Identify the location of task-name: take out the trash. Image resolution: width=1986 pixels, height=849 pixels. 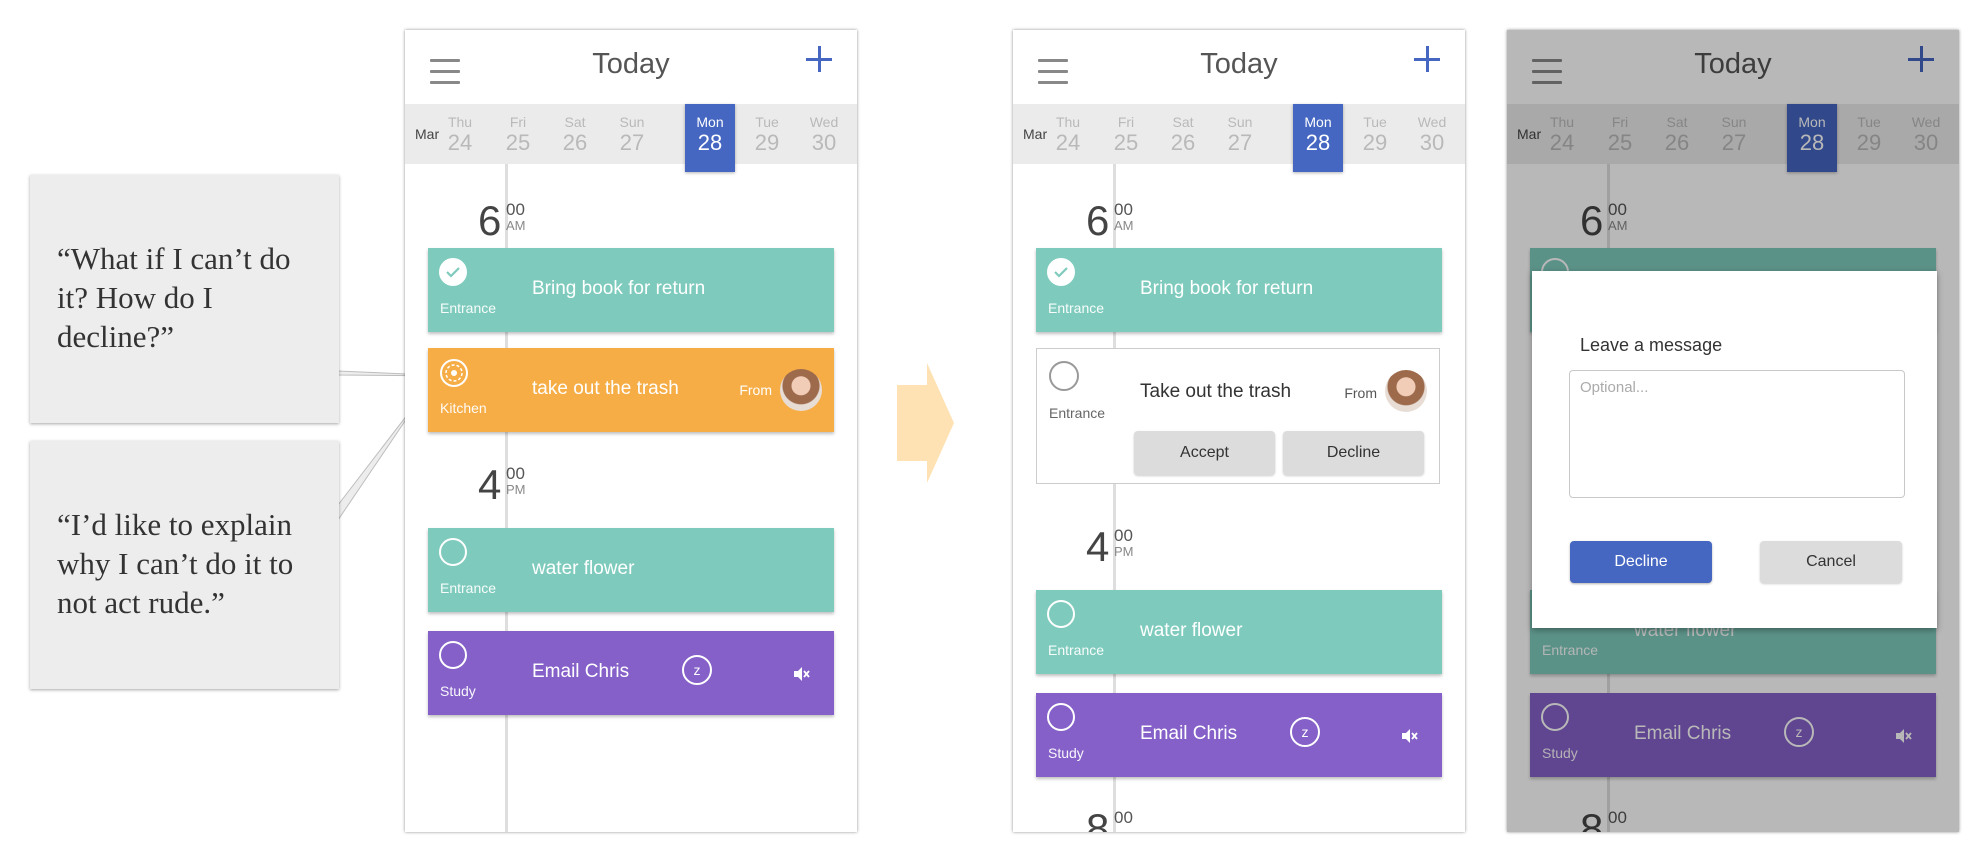
(605, 388).